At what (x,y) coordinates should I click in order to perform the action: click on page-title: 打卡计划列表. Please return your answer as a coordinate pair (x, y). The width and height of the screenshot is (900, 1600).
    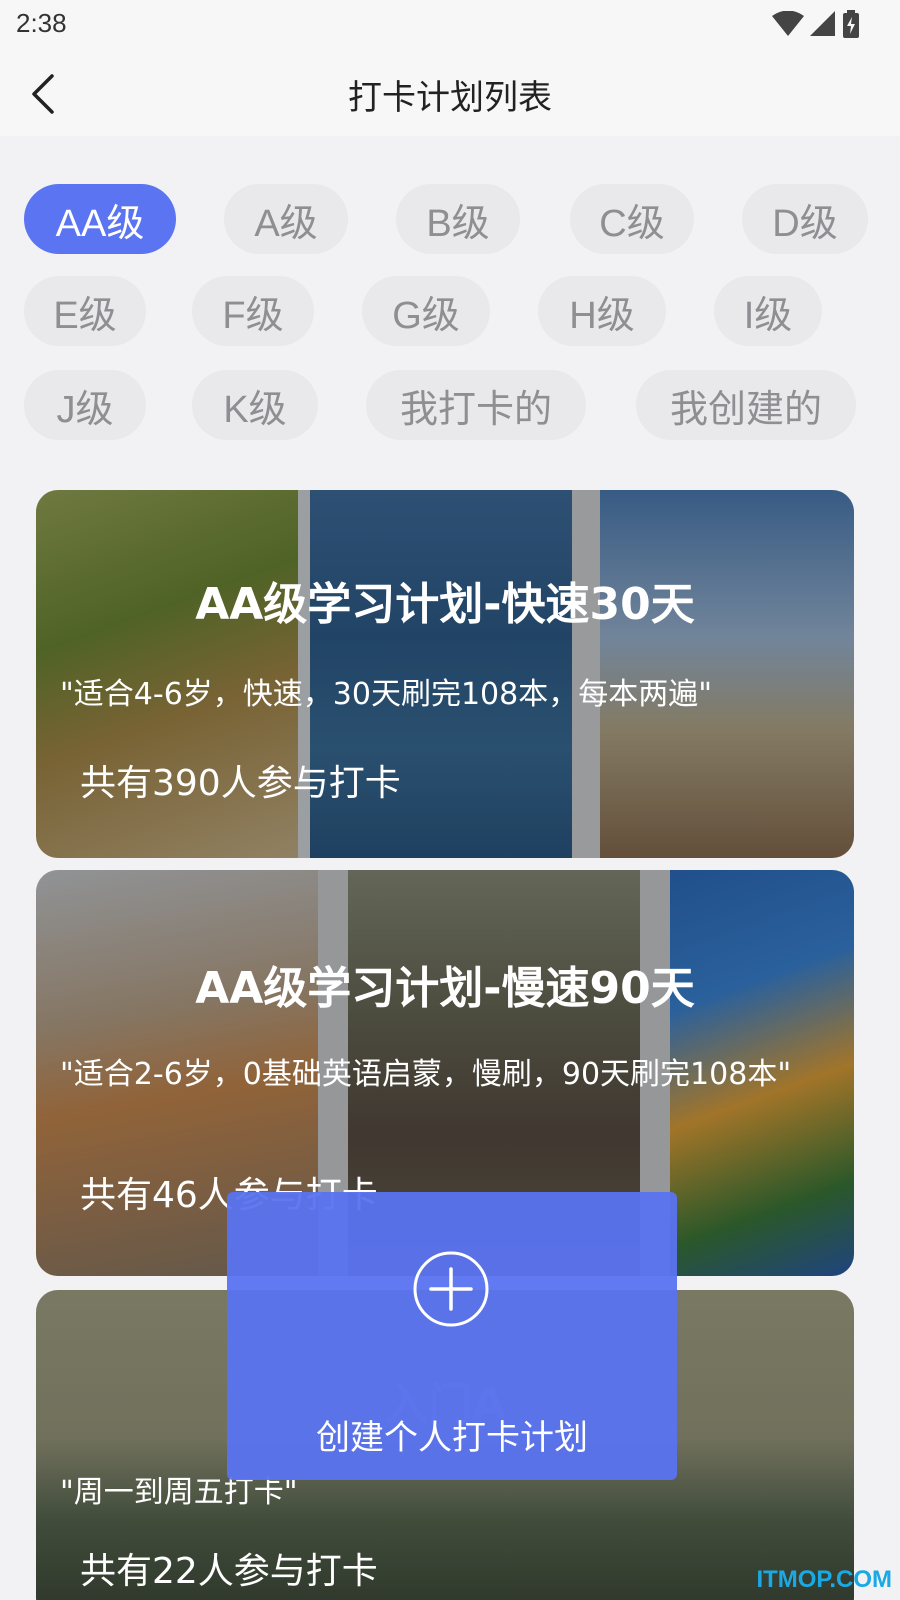
    Looking at the image, I should click on (450, 98).